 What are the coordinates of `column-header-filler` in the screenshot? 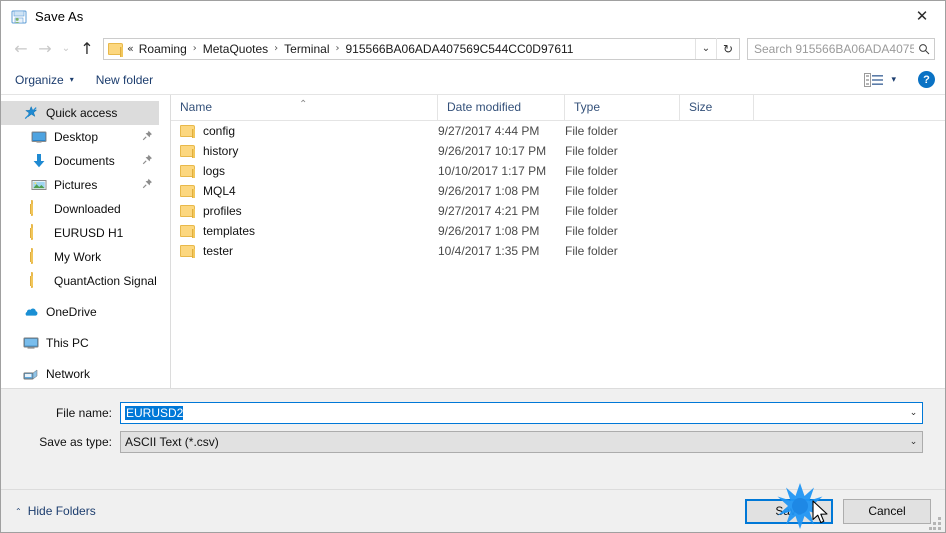 It's located at (849, 107).